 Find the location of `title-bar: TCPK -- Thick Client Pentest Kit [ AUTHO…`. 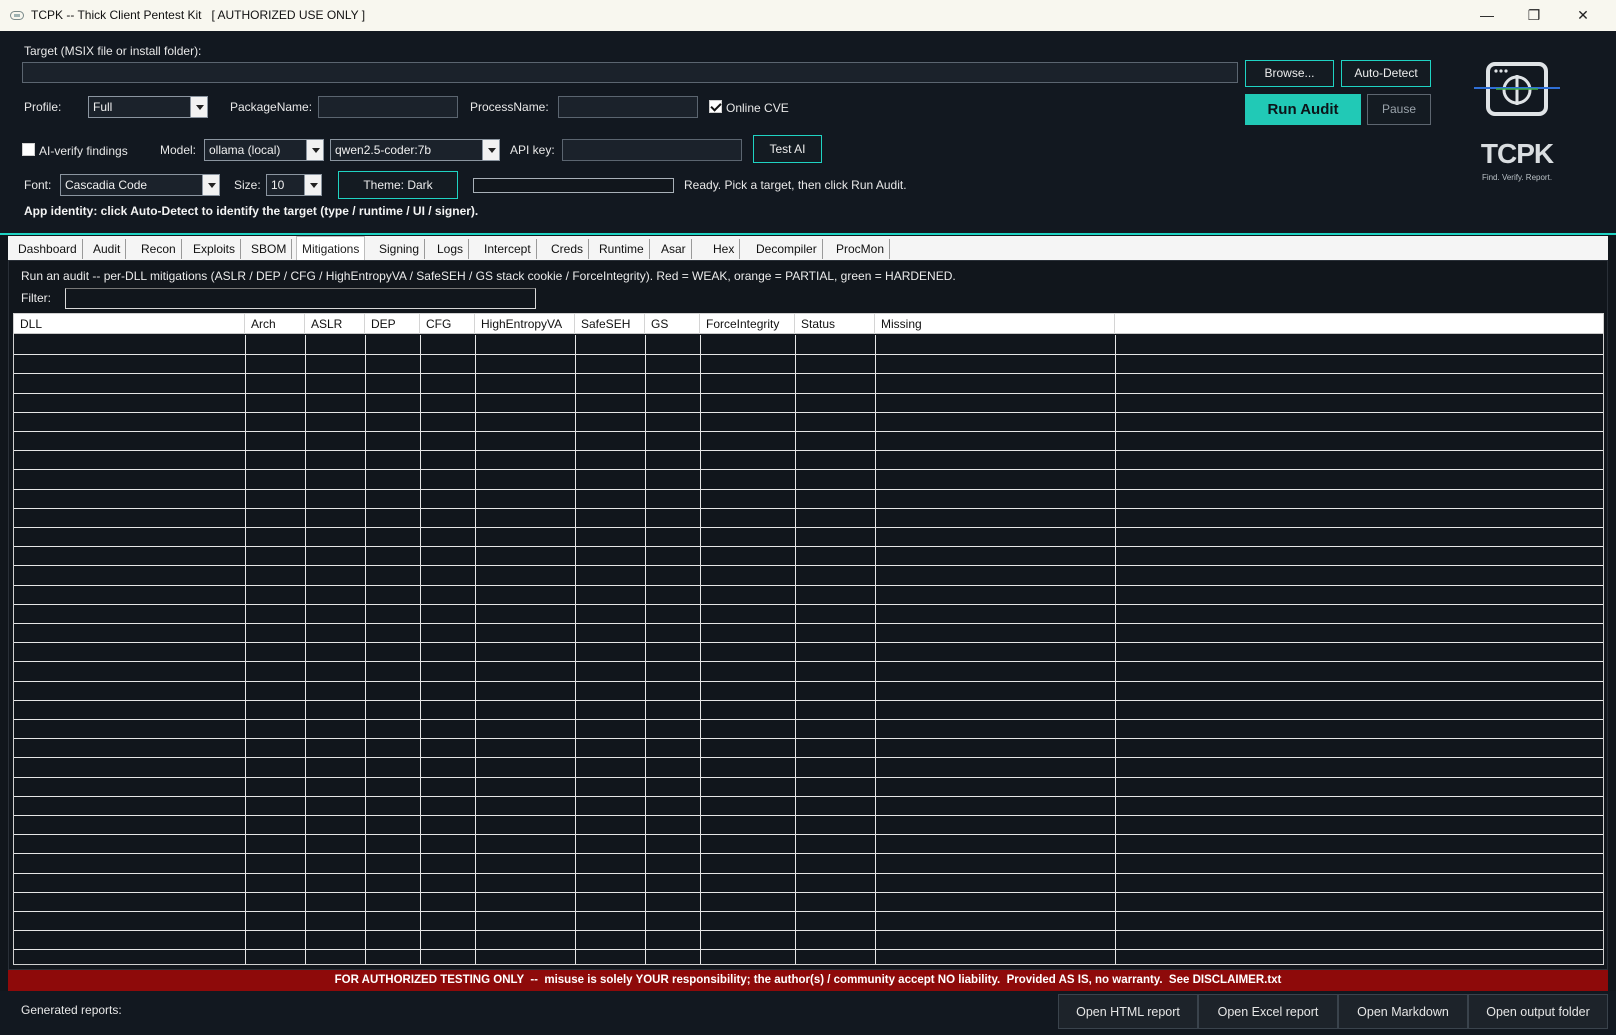

title-bar: TCPK -- Thick Client Pentest Kit [ AUTHO… is located at coordinates (808, 15).